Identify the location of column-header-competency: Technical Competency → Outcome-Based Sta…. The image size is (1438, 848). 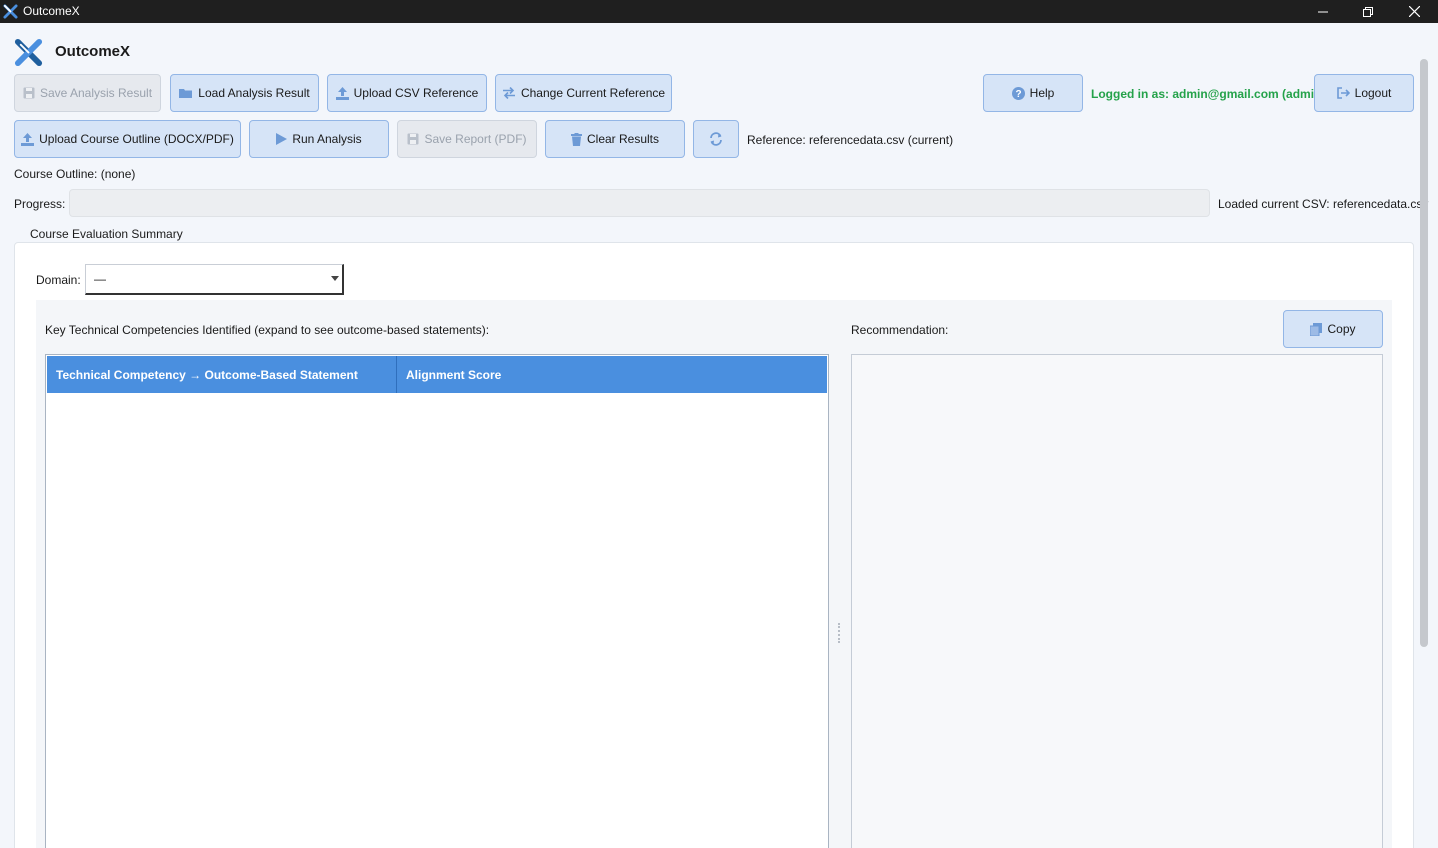
(222, 374).